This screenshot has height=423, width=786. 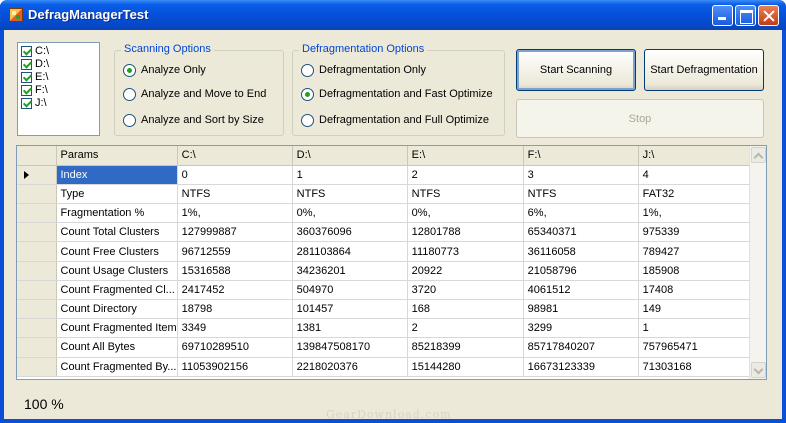 What do you see at coordinates (576, 70) in the screenshot?
I see `start-scanning-button: Start Scanning` at bounding box center [576, 70].